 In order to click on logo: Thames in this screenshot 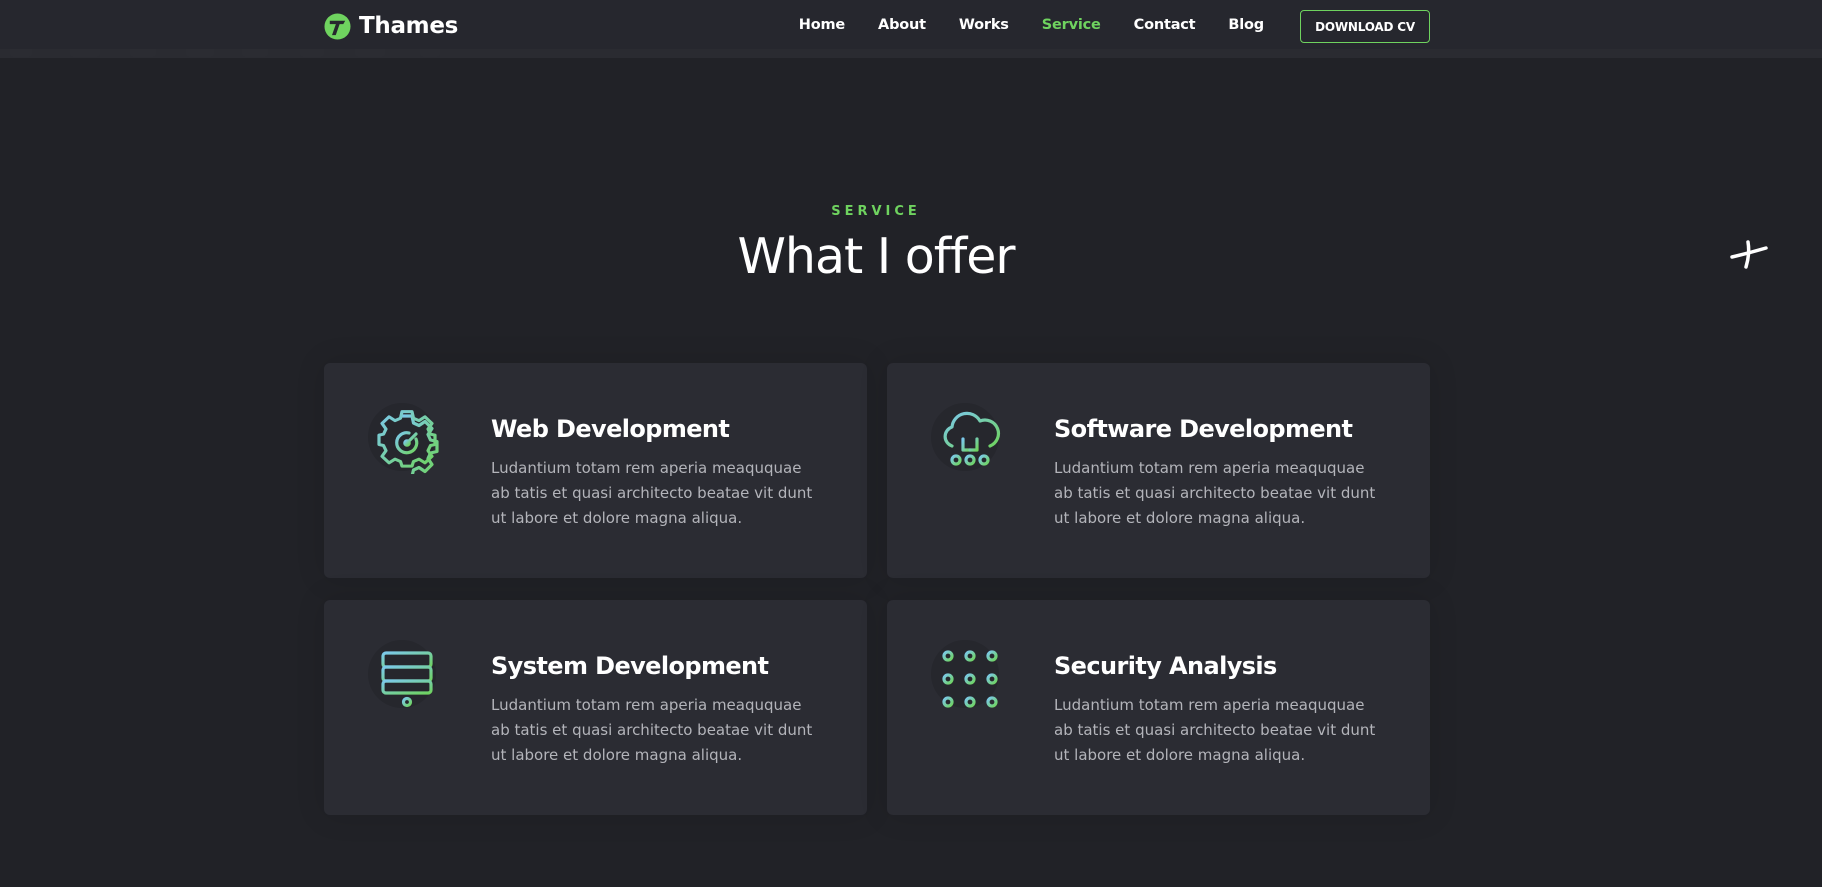, I will do `click(391, 26)`.